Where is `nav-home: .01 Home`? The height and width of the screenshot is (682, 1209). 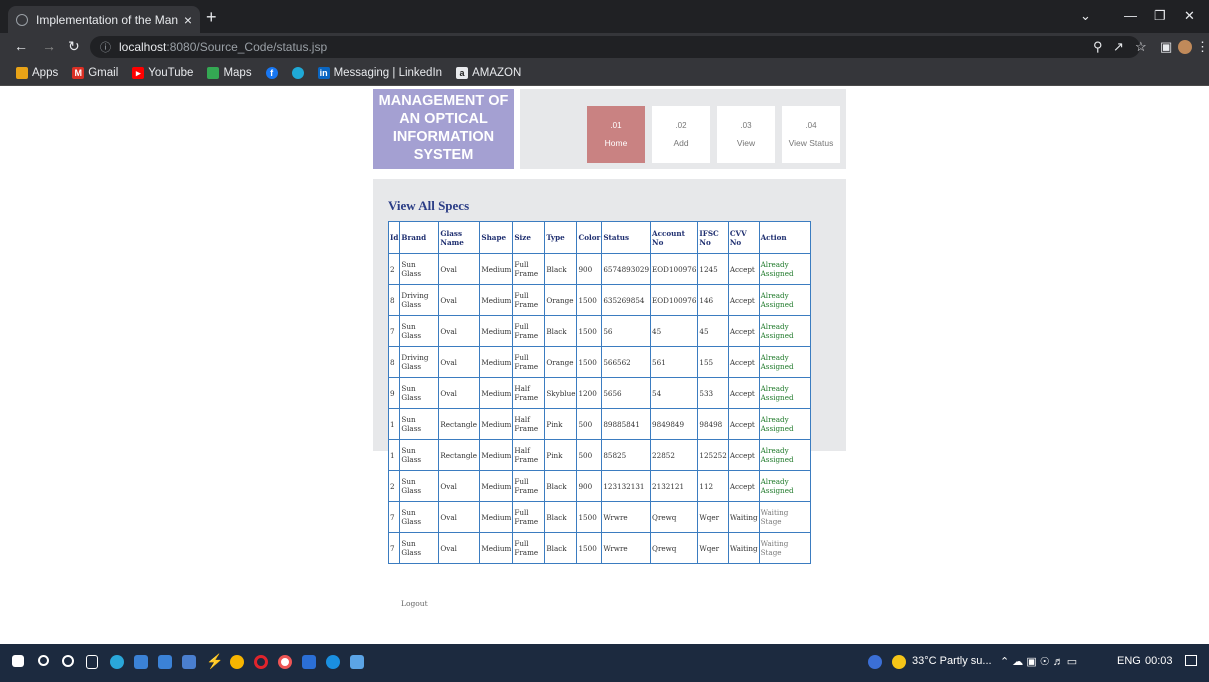 nav-home: .01 Home is located at coordinates (616, 134).